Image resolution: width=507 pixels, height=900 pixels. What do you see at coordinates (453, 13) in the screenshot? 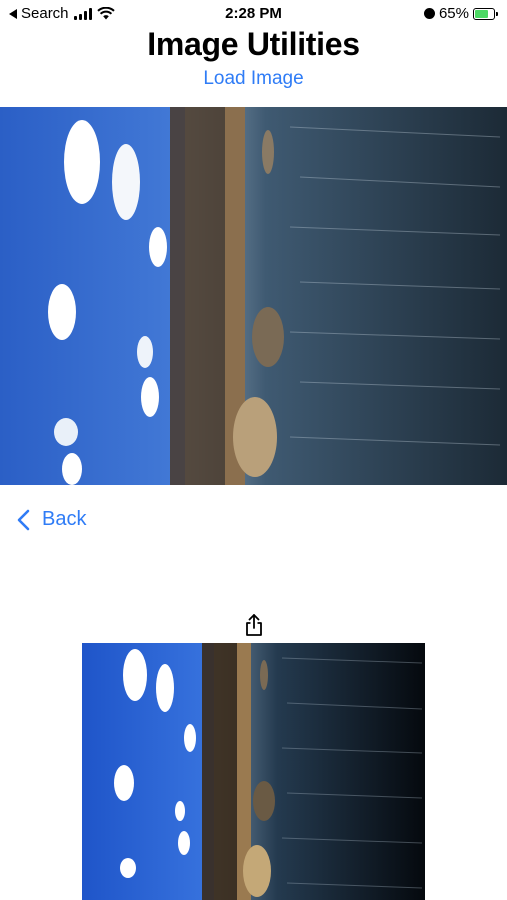
I see `battery-percent: 65%` at bounding box center [453, 13].